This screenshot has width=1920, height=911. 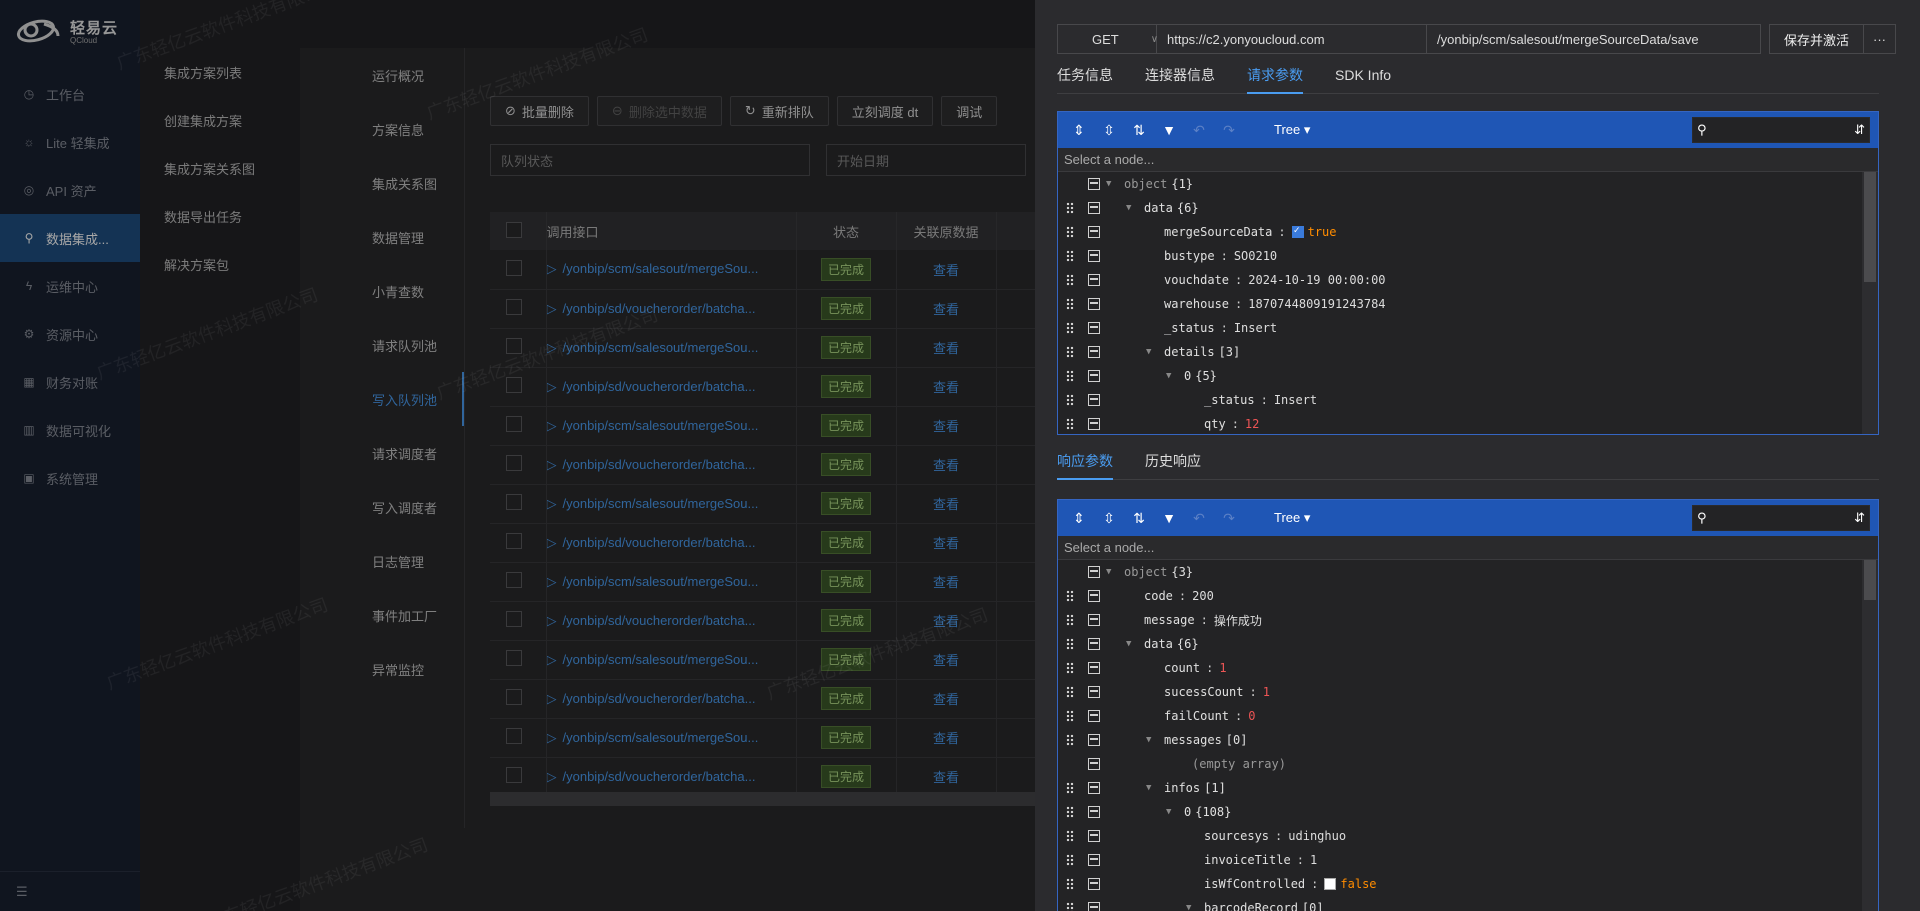 I want to click on nav-item: ϟ 运维中心, so click(x=70, y=286).